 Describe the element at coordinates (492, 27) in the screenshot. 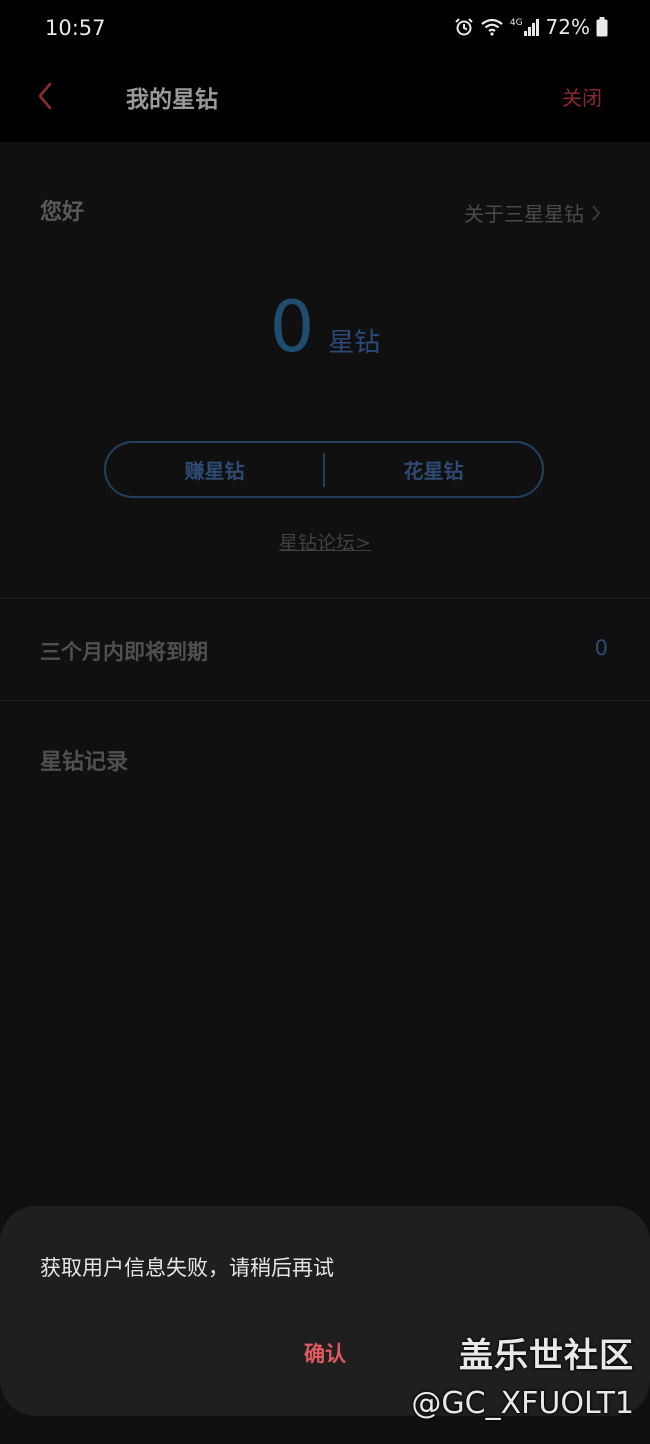

I see `wifi-icon` at that location.